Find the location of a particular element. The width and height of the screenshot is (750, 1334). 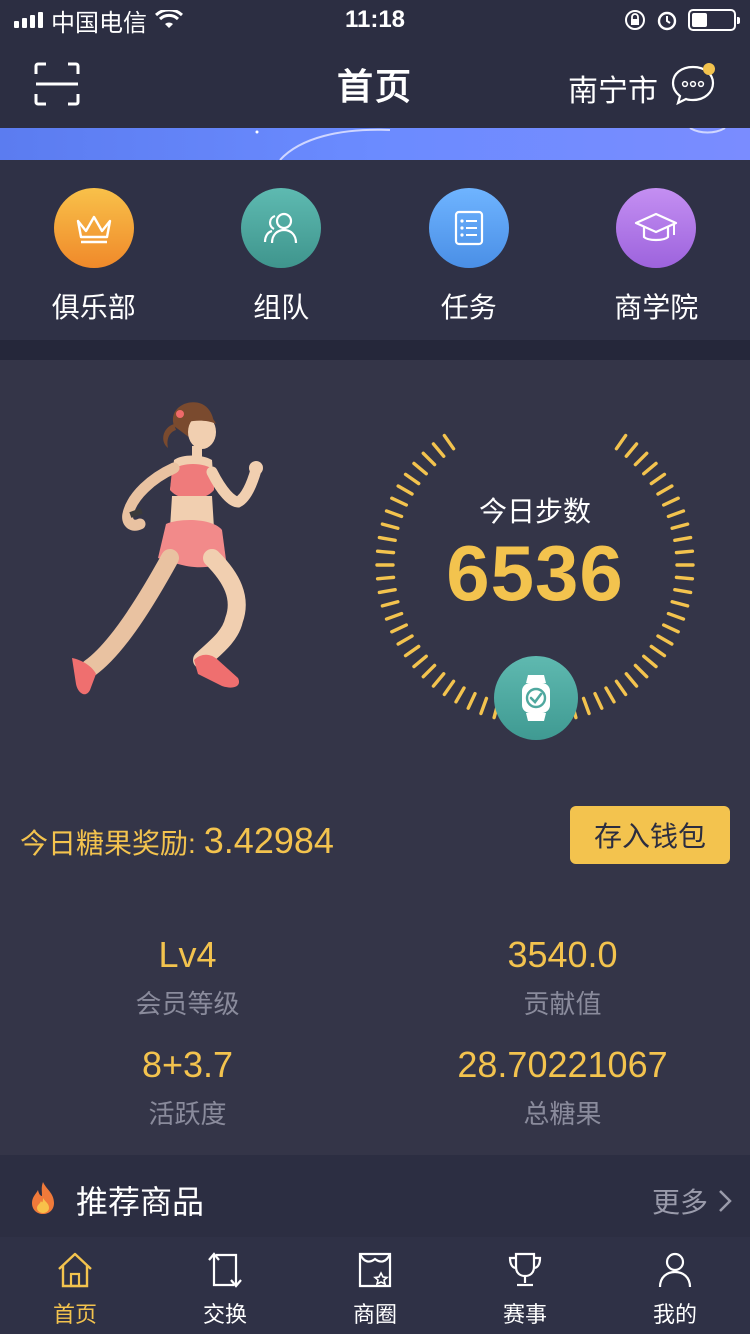

message-icon is located at coordinates (693, 84).